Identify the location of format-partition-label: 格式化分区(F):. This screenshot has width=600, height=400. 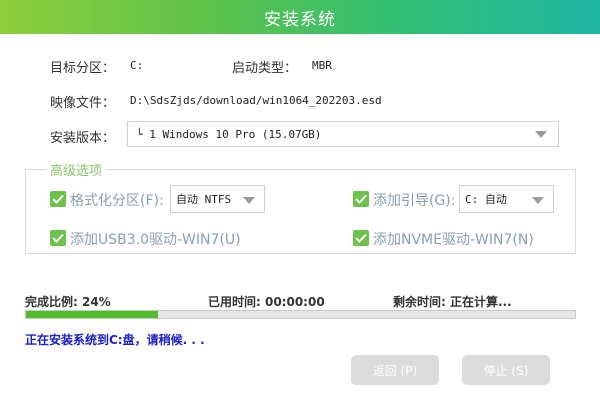
(117, 201).